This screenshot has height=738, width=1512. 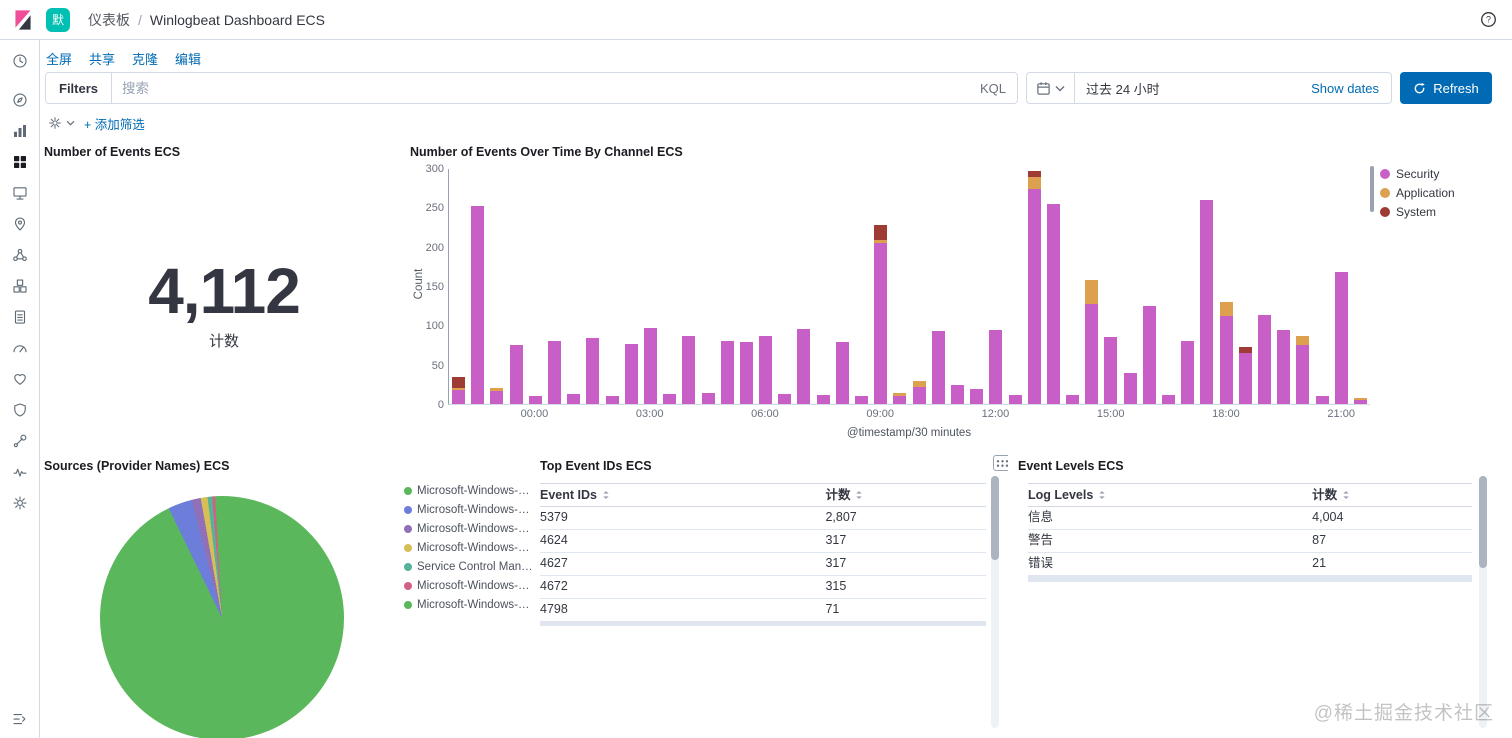 I want to click on sidebar-item-dev-tools, so click(x=20, y=441).